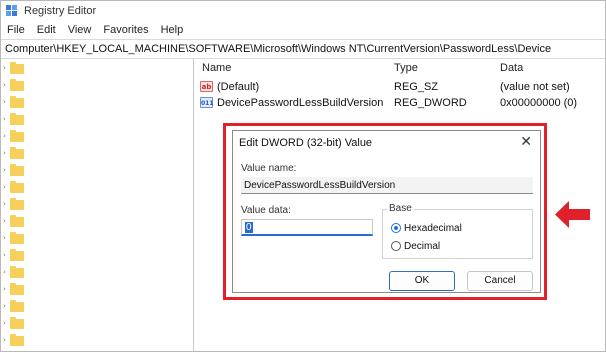 The width and height of the screenshot is (606, 352). Describe the element at coordinates (387, 185) in the screenshot. I see `value-name-field: DevicePasswordLessBuildVersion` at that location.